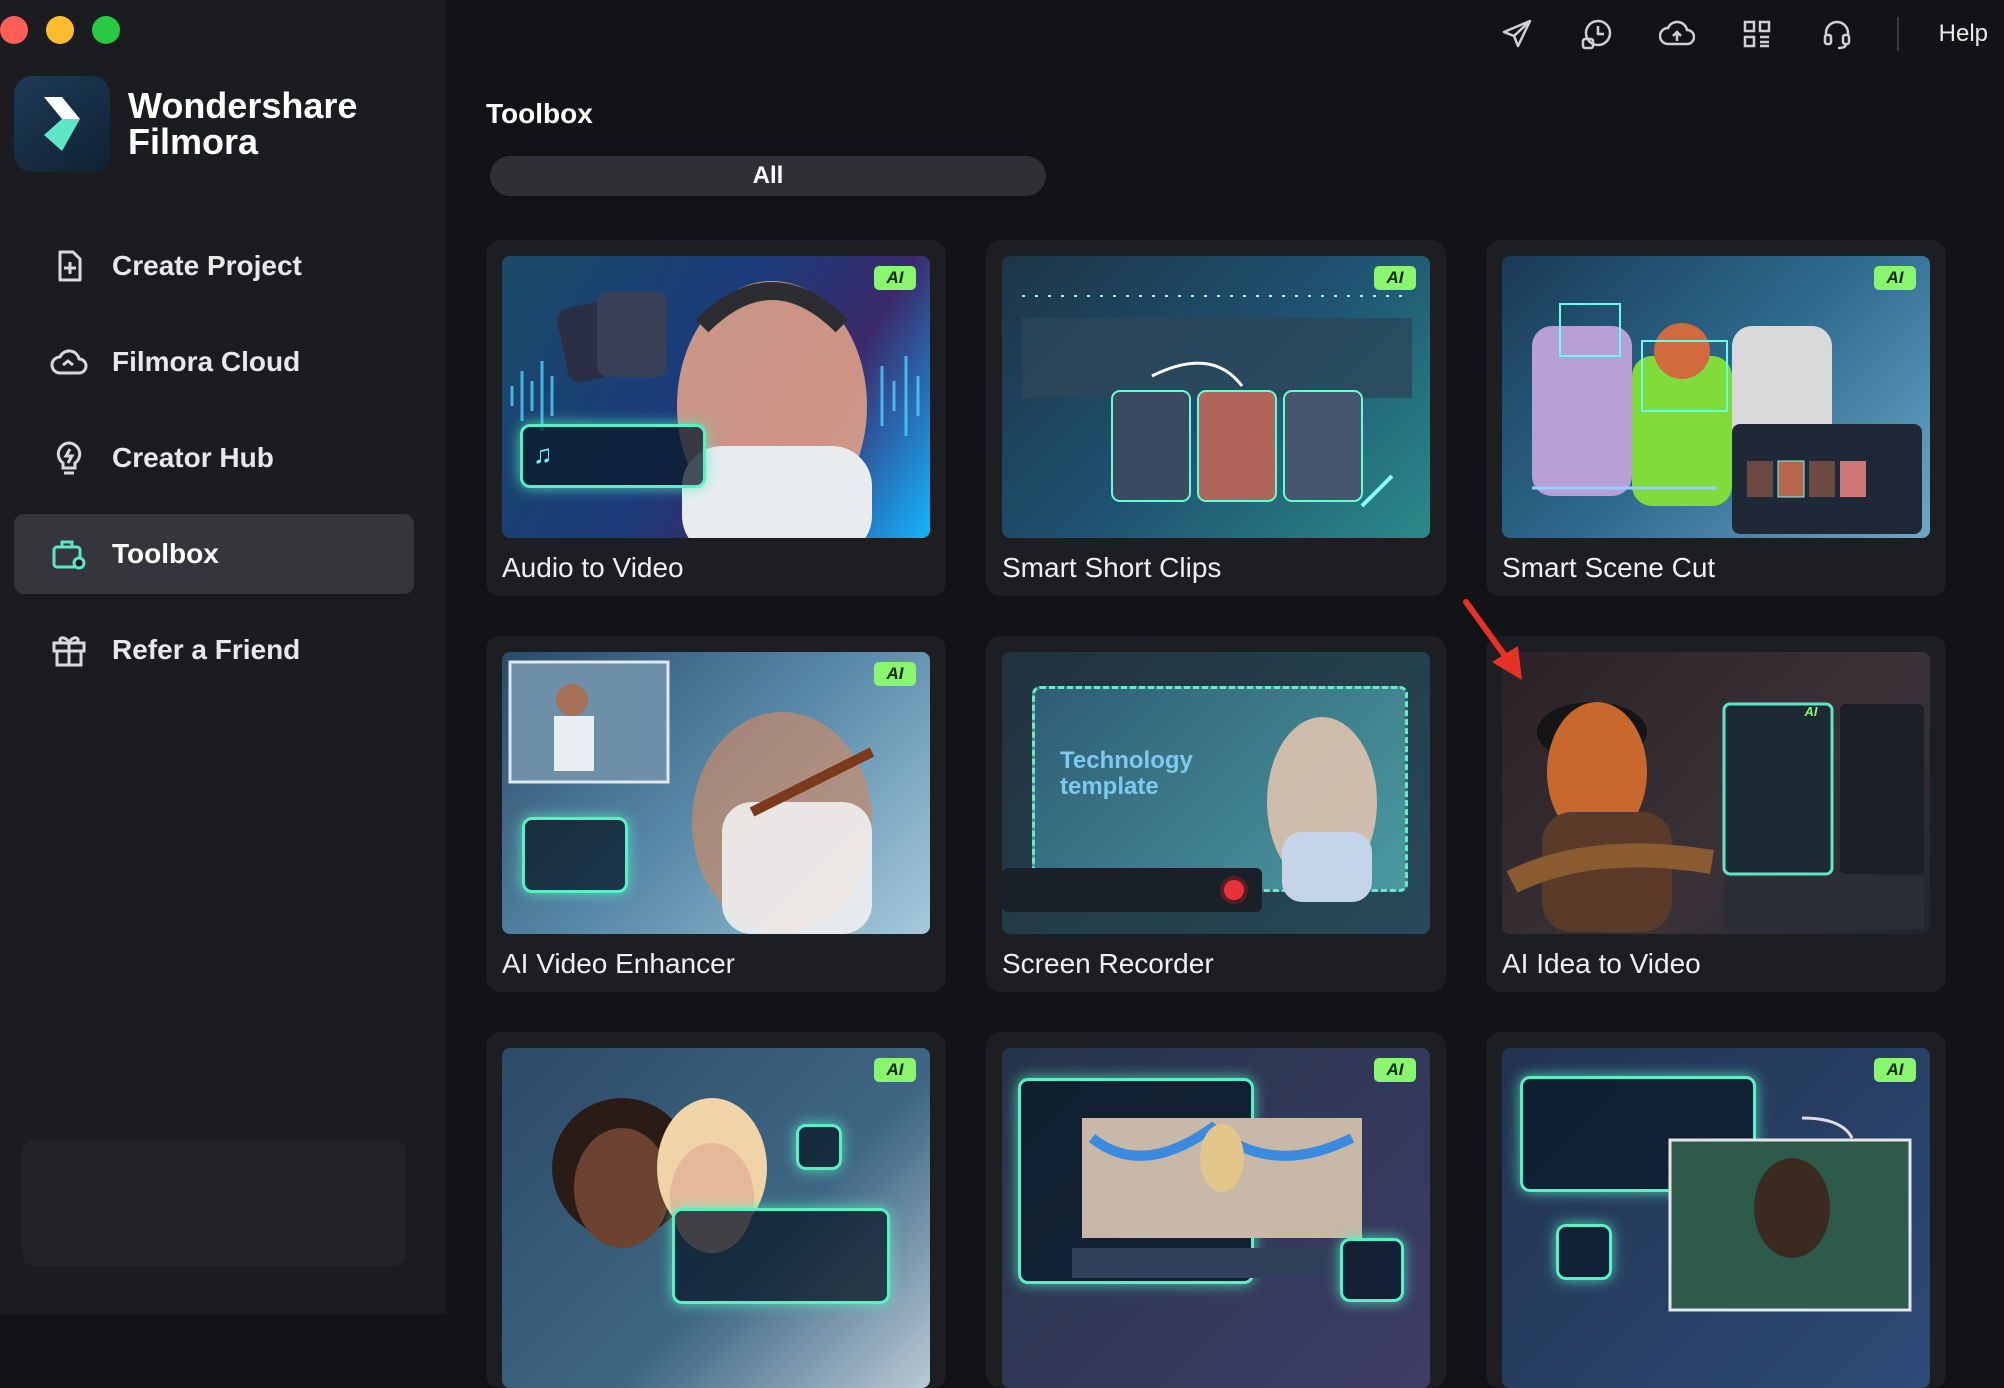  I want to click on extend-button-chip, so click(1372, 1270).